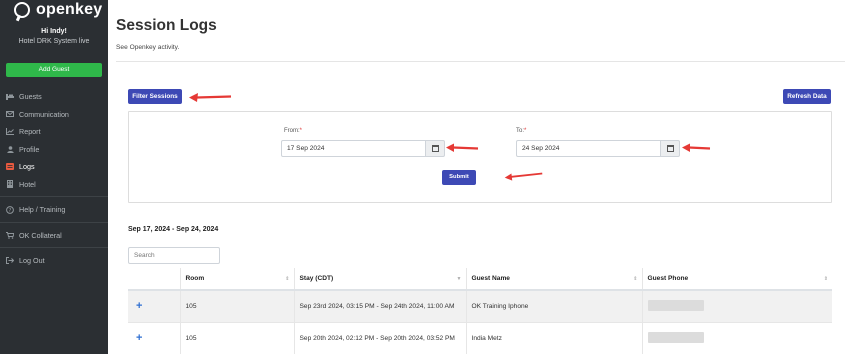  What do you see at coordinates (54, 261) in the screenshot?
I see `sidebar-item-logout: Log Out` at bounding box center [54, 261].